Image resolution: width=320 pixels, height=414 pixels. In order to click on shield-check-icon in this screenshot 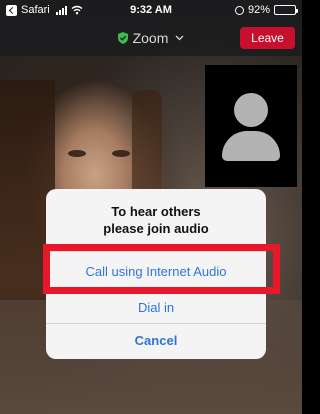, I will do `click(122, 38)`.